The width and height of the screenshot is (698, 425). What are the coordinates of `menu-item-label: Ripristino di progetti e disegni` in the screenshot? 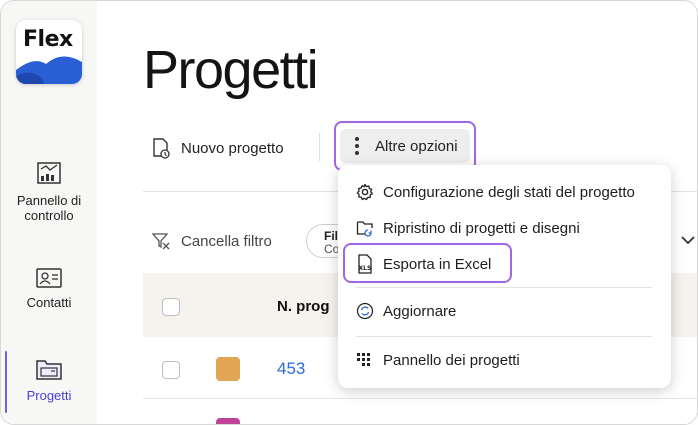 It's located at (481, 228).